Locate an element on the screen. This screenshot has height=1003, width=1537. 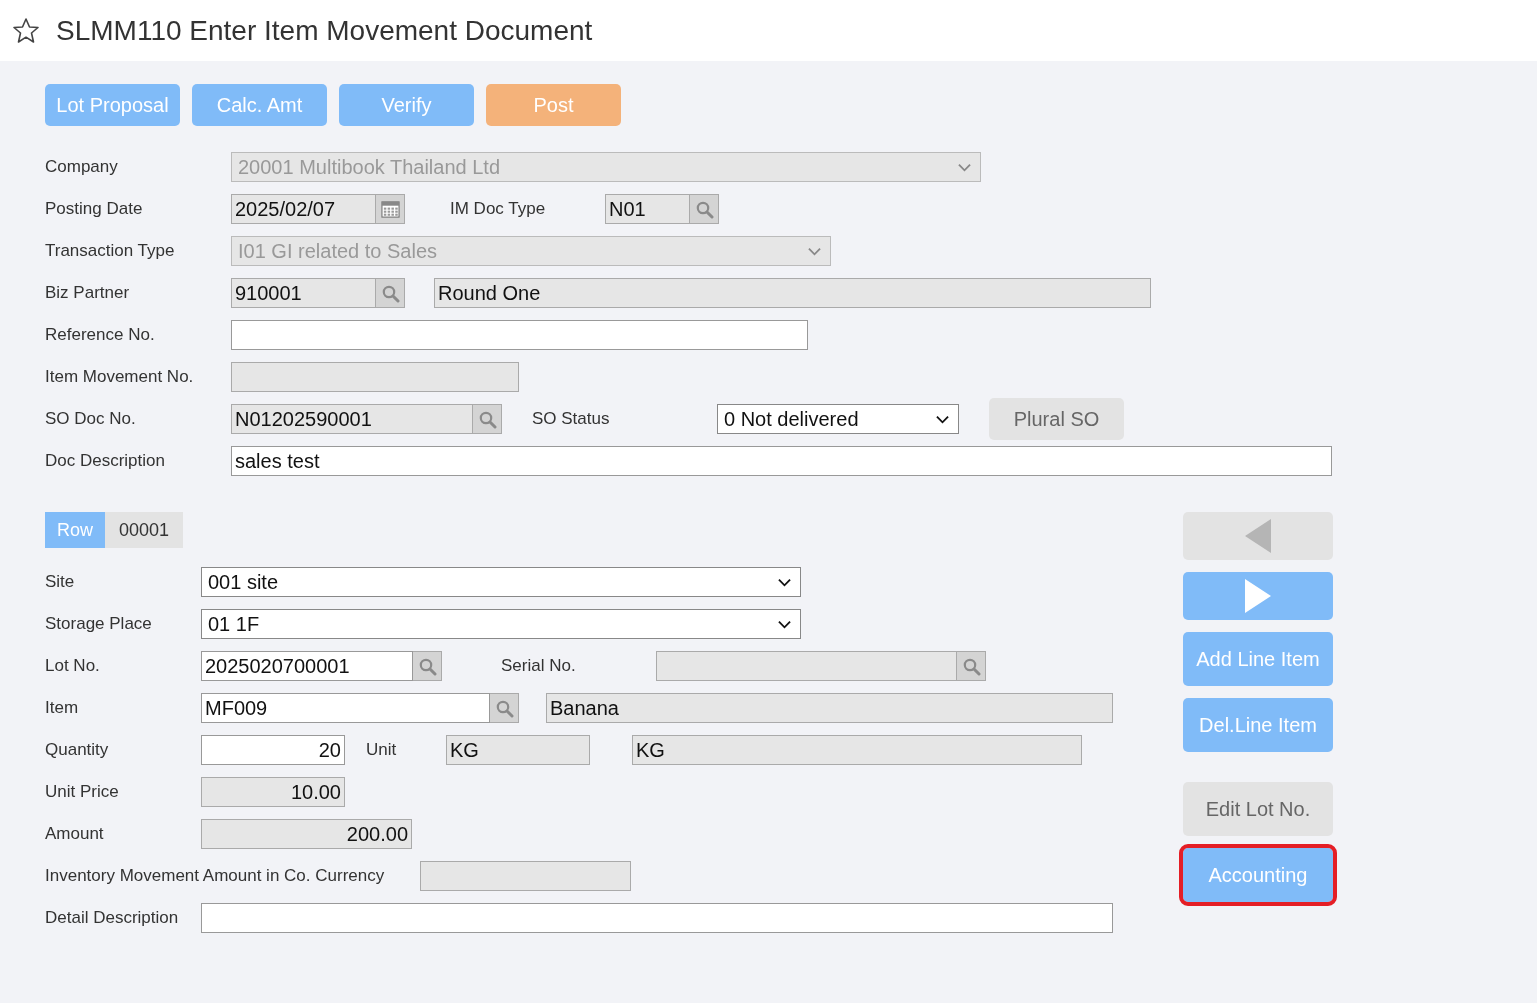
field-label: Amount is located at coordinates (75, 834).